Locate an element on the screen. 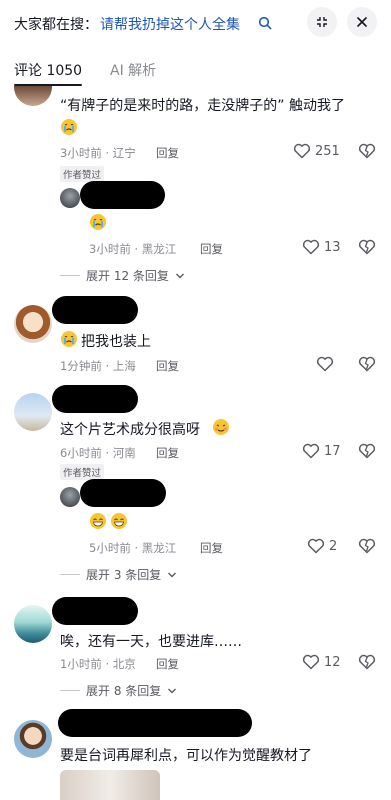 The height and width of the screenshot is (800, 391). expand-replies-button: 展开 12 条回复 is located at coordinates (122, 275).